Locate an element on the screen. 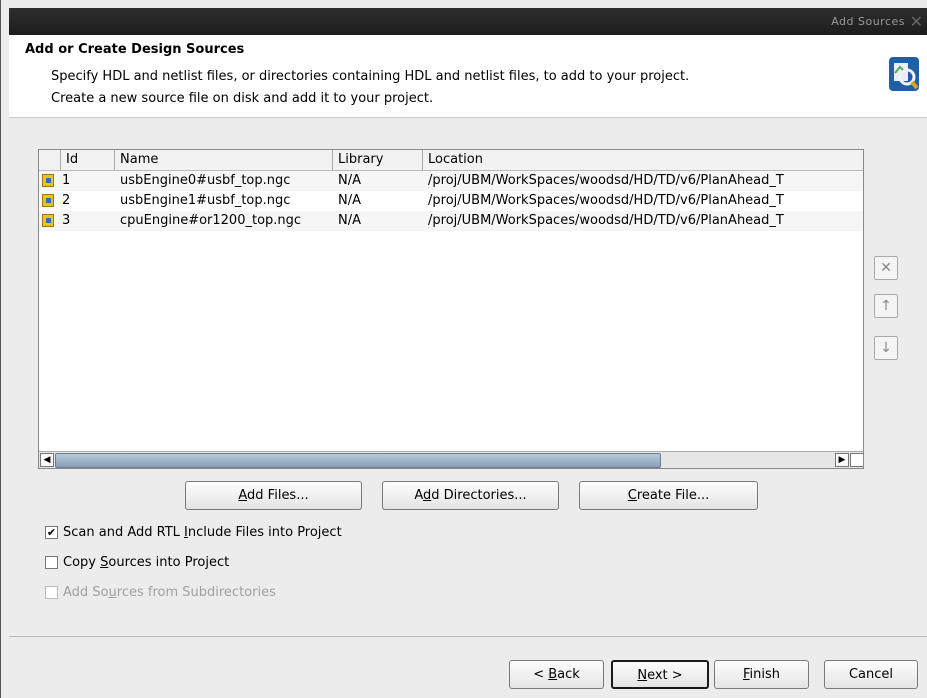 This screenshot has width=927, height=698. row-name: usbEngine0#usbf_top.ngc is located at coordinates (205, 180).